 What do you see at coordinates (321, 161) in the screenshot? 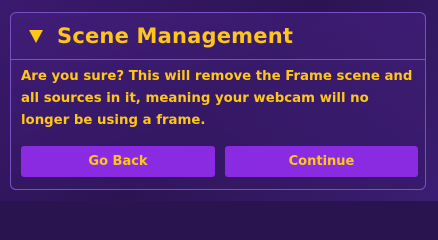
I see `continue-button: Continue` at bounding box center [321, 161].